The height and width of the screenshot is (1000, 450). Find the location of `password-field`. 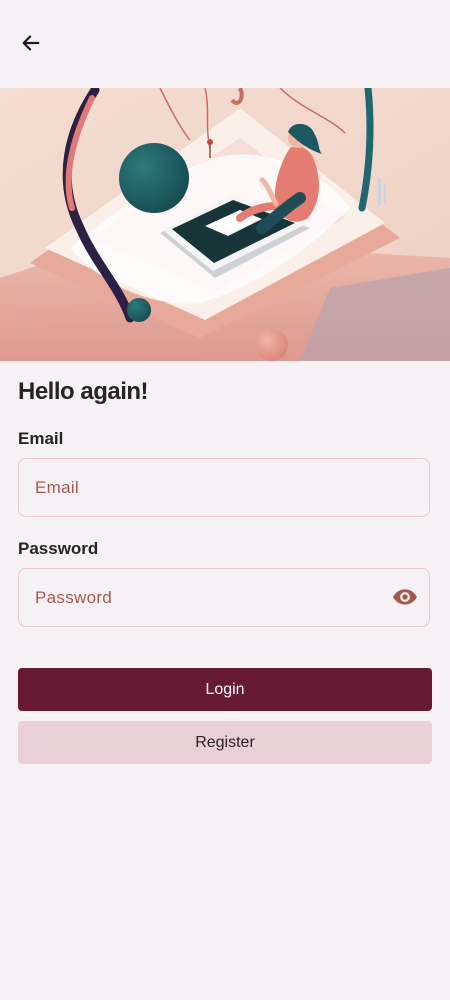

password-field is located at coordinates (200, 597).